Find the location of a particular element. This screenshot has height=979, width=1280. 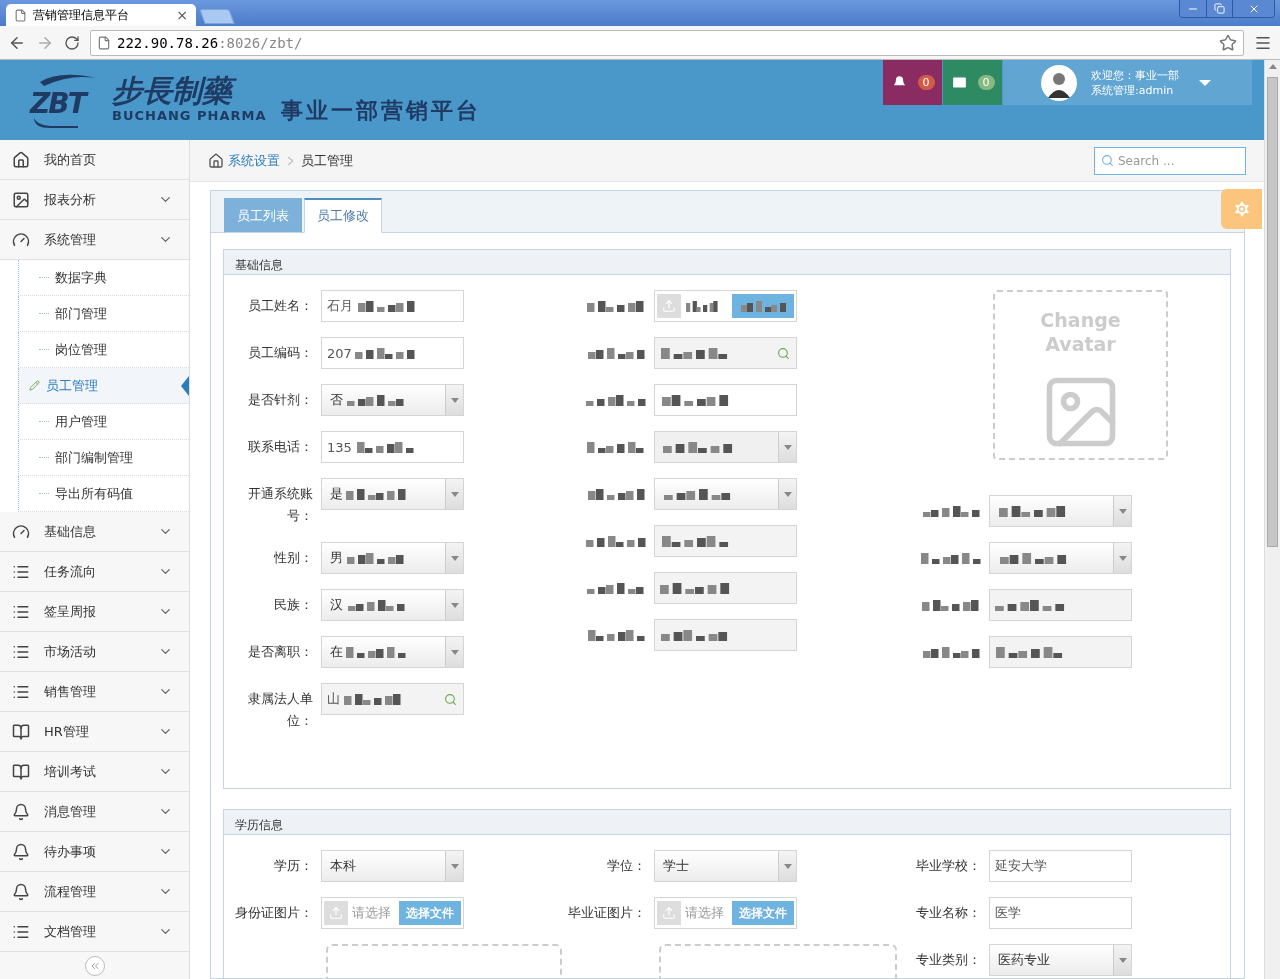

field-label: 民族： is located at coordinates (293, 605).